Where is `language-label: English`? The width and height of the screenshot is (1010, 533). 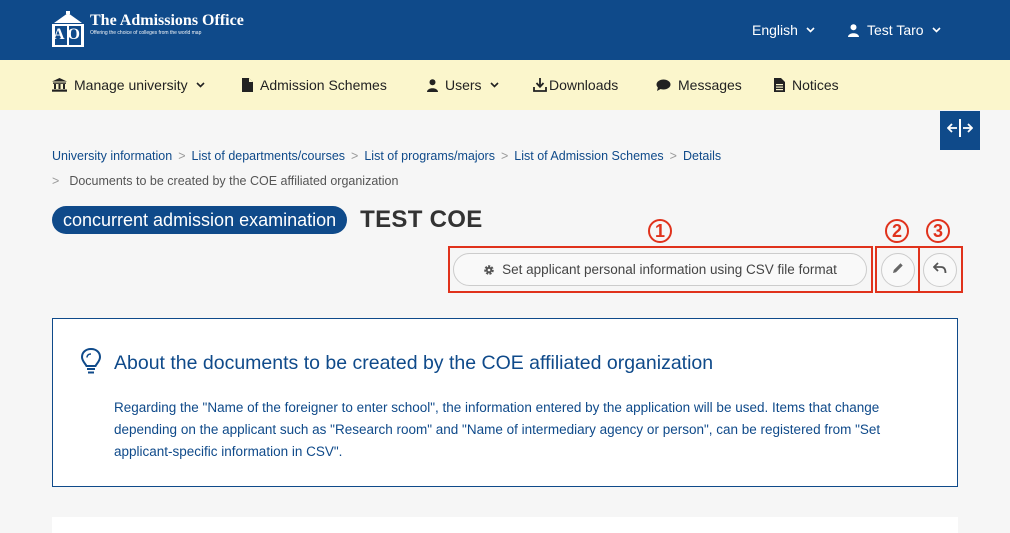
language-label: English is located at coordinates (775, 30).